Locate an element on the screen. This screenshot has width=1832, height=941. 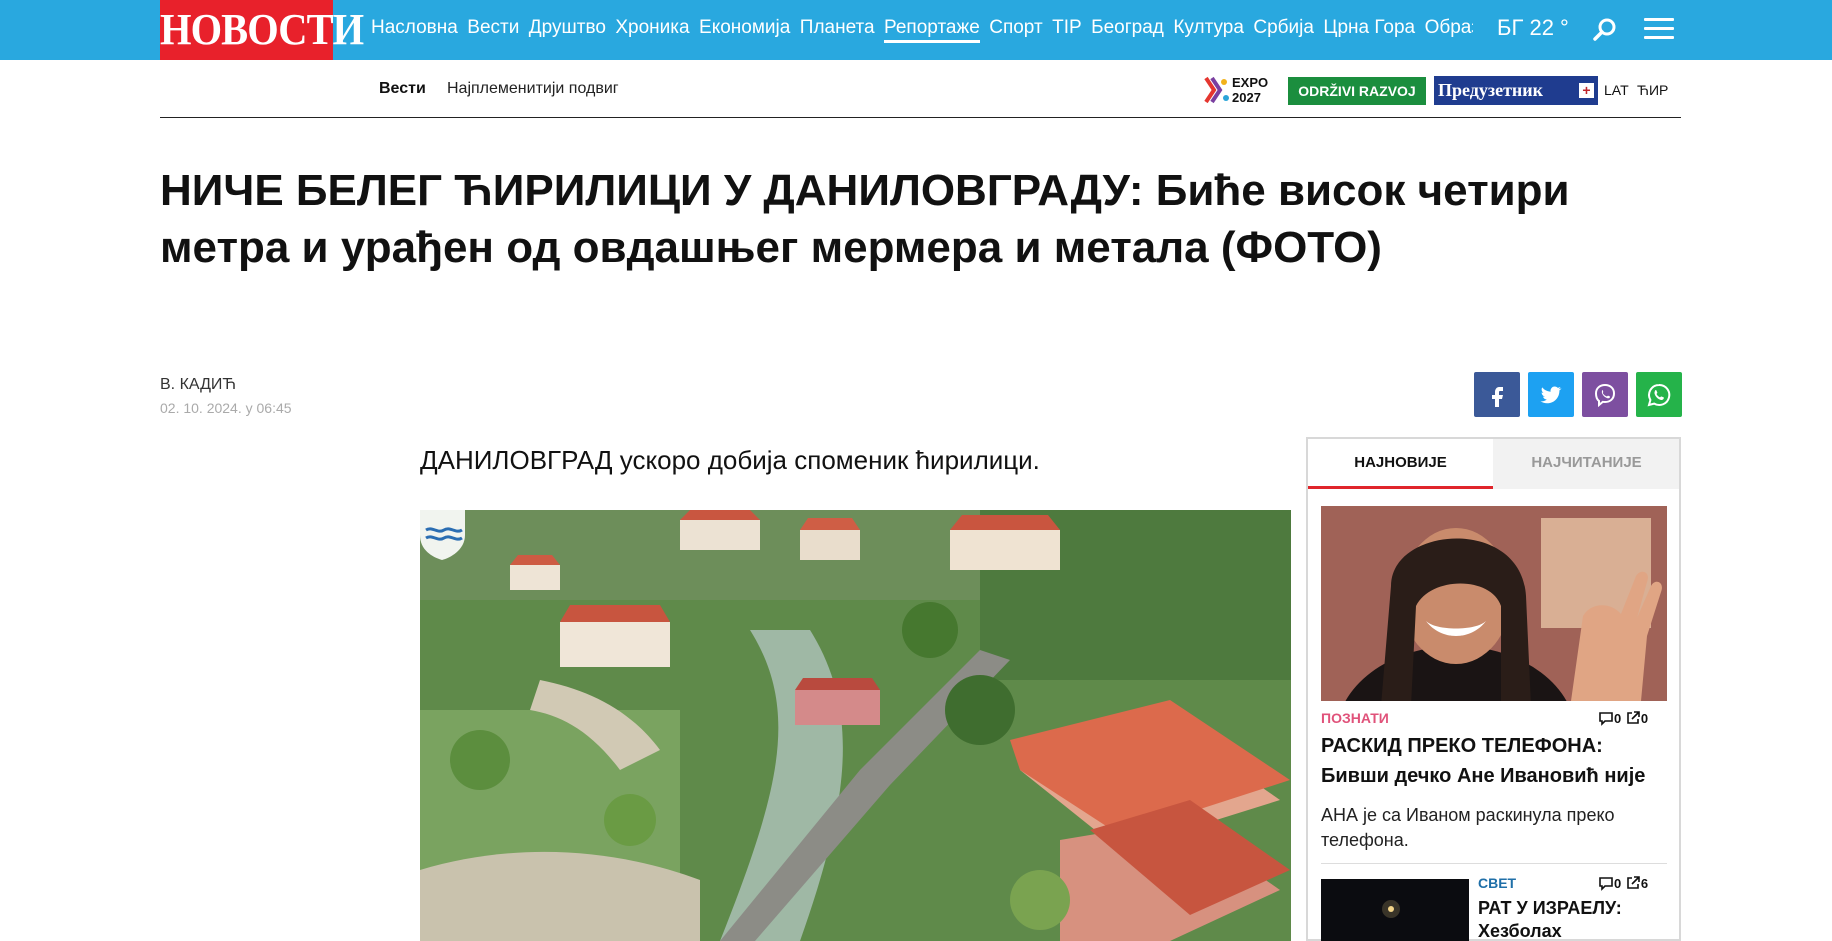
news-item-2-image is located at coordinates (1395, 910).